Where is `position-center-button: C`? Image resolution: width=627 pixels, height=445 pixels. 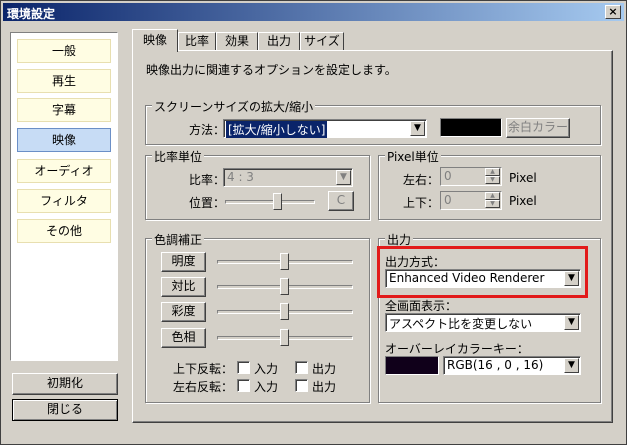
position-center-button: C is located at coordinates (341, 201).